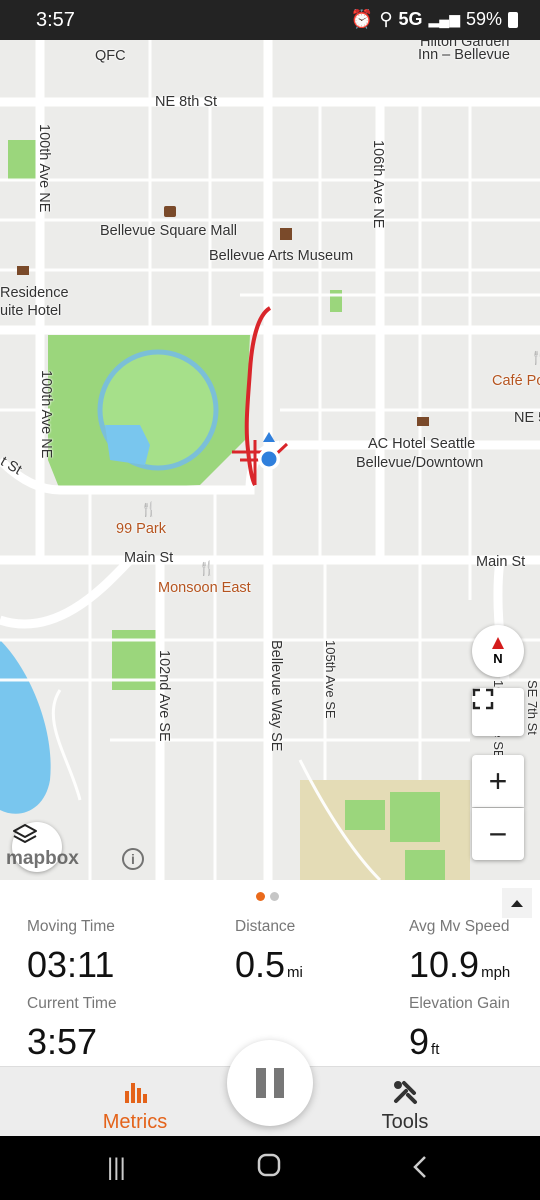 This screenshot has width=540, height=1200. Describe the element at coordinates (420, 1170) in the screenshot. I see `back-icon` at that location.